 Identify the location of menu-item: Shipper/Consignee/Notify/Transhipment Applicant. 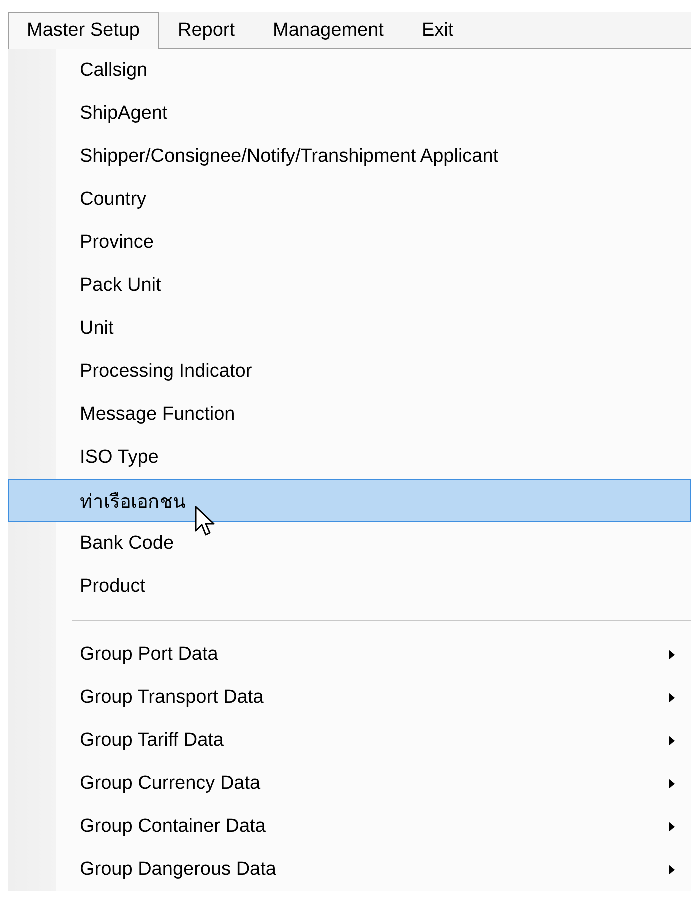
(349, 156).